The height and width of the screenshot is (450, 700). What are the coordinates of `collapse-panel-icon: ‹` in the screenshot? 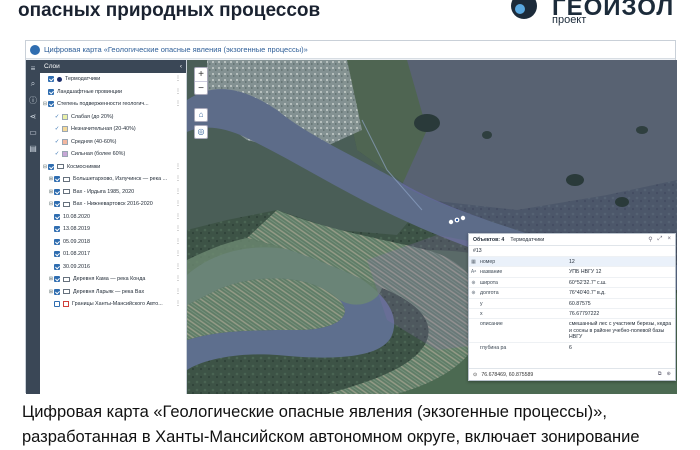 It's located at (181, 66).